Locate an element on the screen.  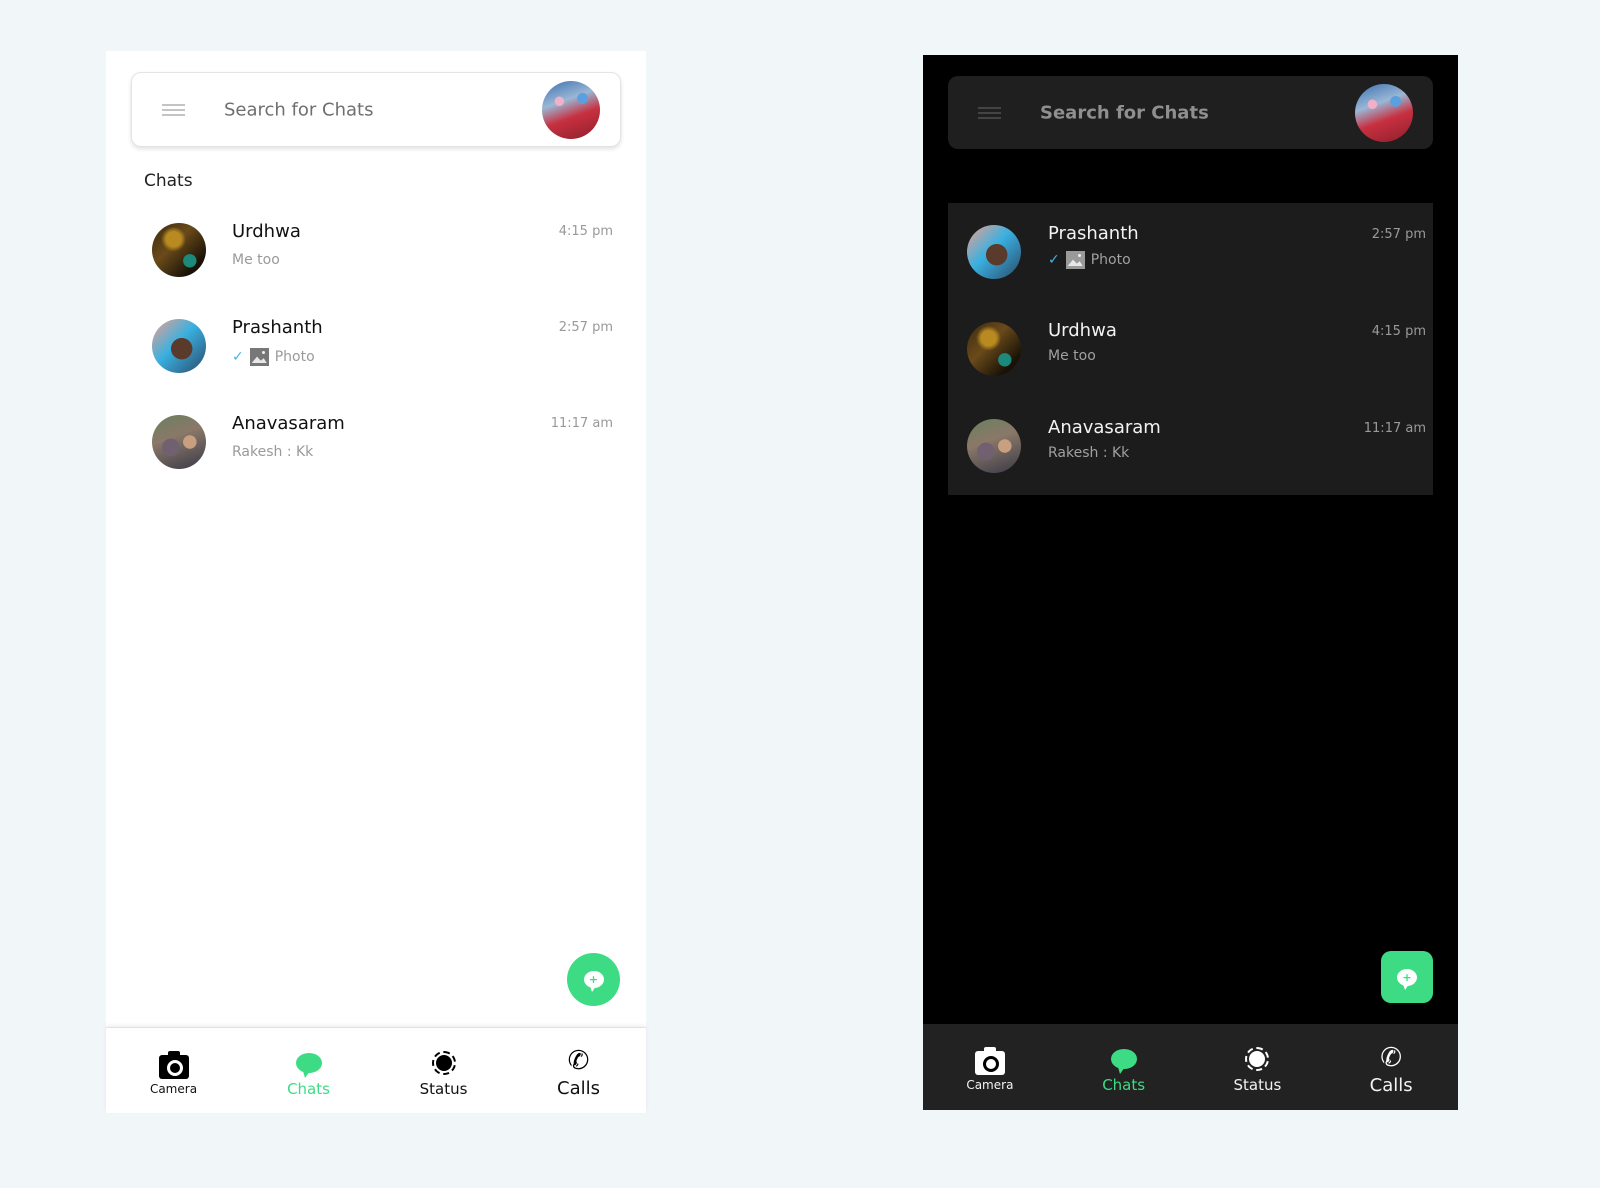
section-title: Chats is located at coordinates (168, 181).